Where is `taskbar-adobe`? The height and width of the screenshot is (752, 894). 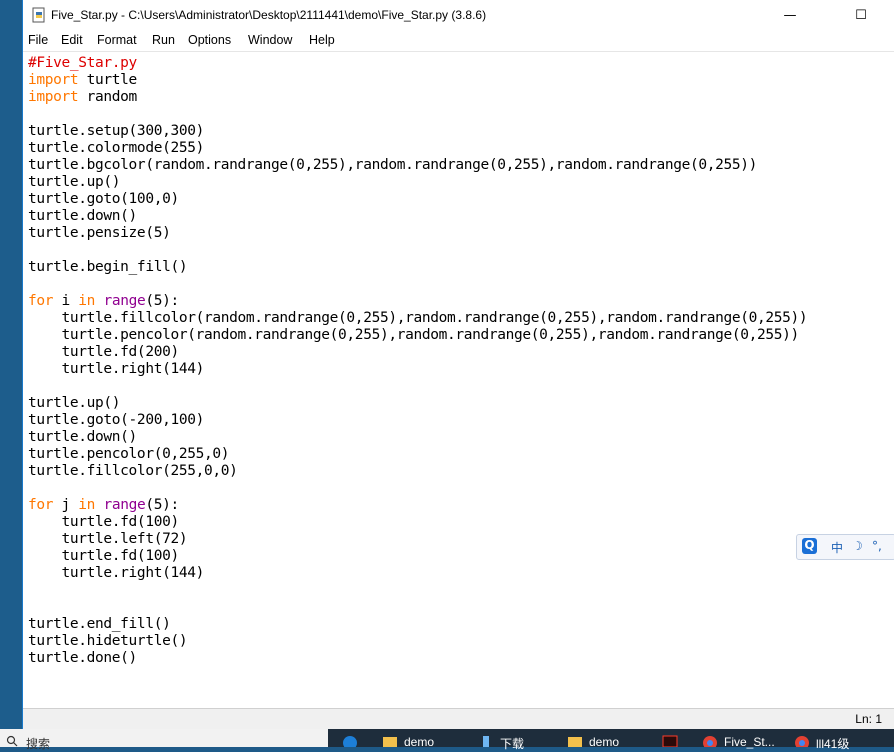 taskbar-adobe is located at coordinates (675, 738).